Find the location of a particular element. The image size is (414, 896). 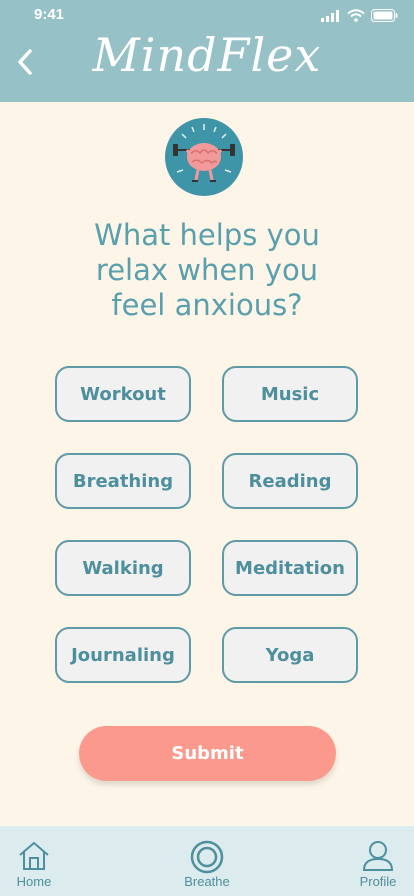

tab-profile: Profile is located at coordinates (376, 861).